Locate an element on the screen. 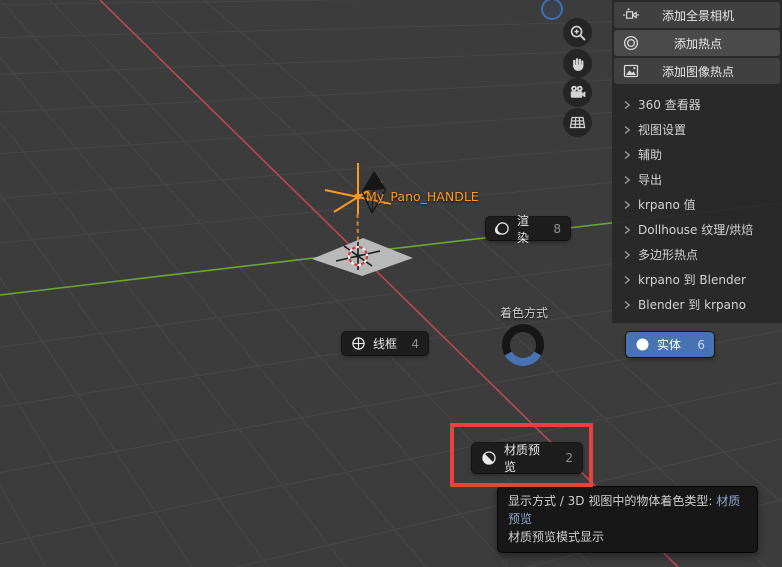 The width and height of the screenshot is (782, 567). section-dollhouse-bake: Dollhouse 纹理/烘焙 is located at coordinates (697, 229).